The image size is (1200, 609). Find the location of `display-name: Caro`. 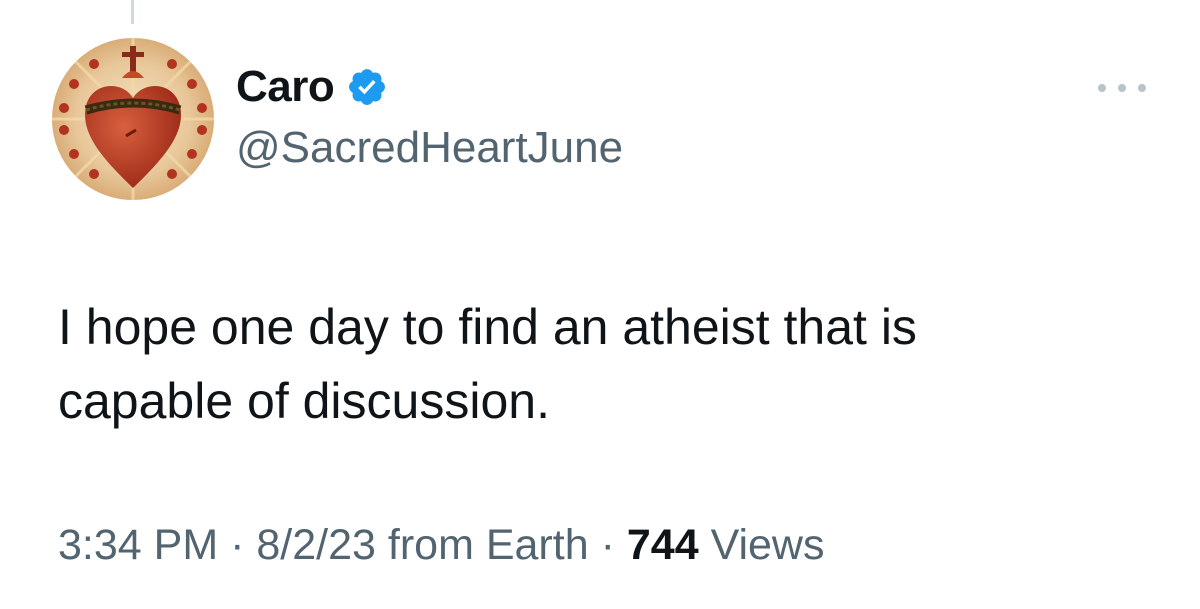

display-name: Caro is located at coordinates (285, 87).